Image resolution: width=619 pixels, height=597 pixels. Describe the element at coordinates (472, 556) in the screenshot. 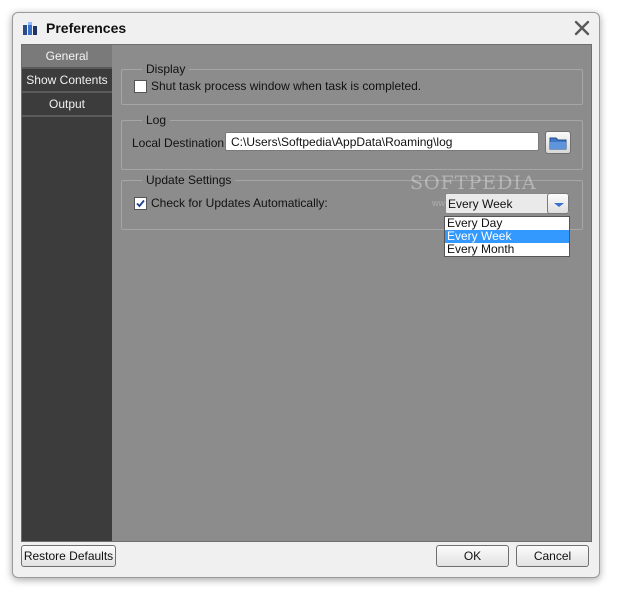

I see `ok-button: OK` at that location.